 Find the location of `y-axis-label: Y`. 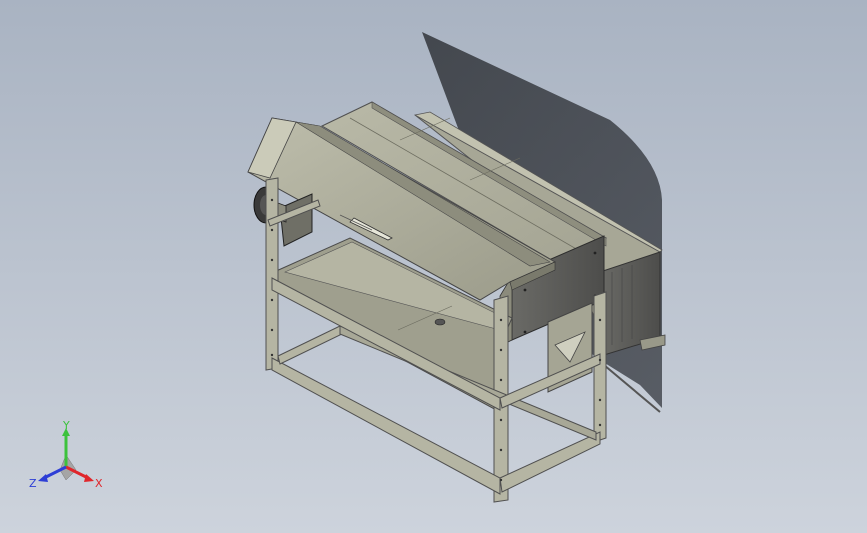

y-axis-label: Y is located at coordinates (66, 426).